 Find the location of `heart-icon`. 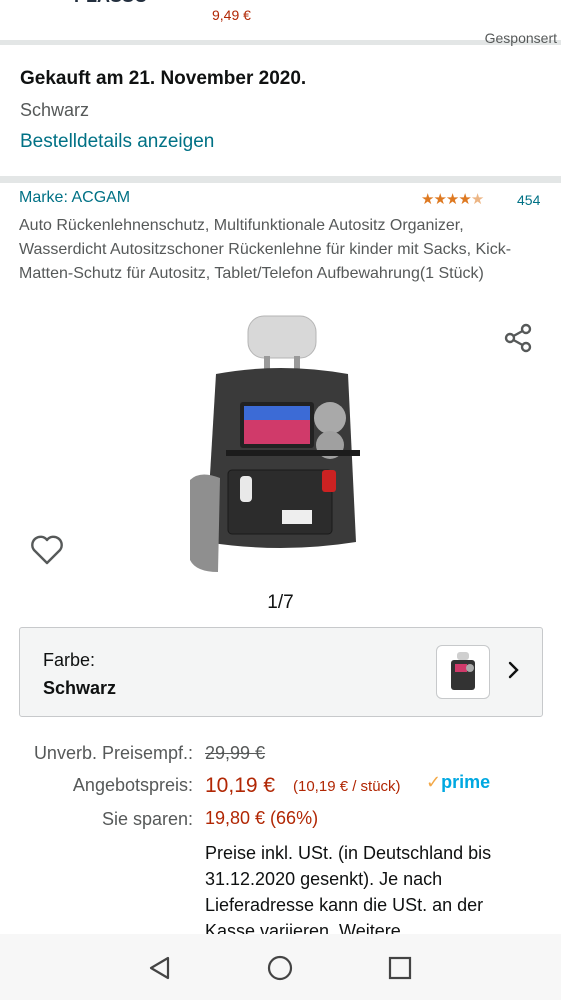

heart-icon is located at coordinates (47, 550).